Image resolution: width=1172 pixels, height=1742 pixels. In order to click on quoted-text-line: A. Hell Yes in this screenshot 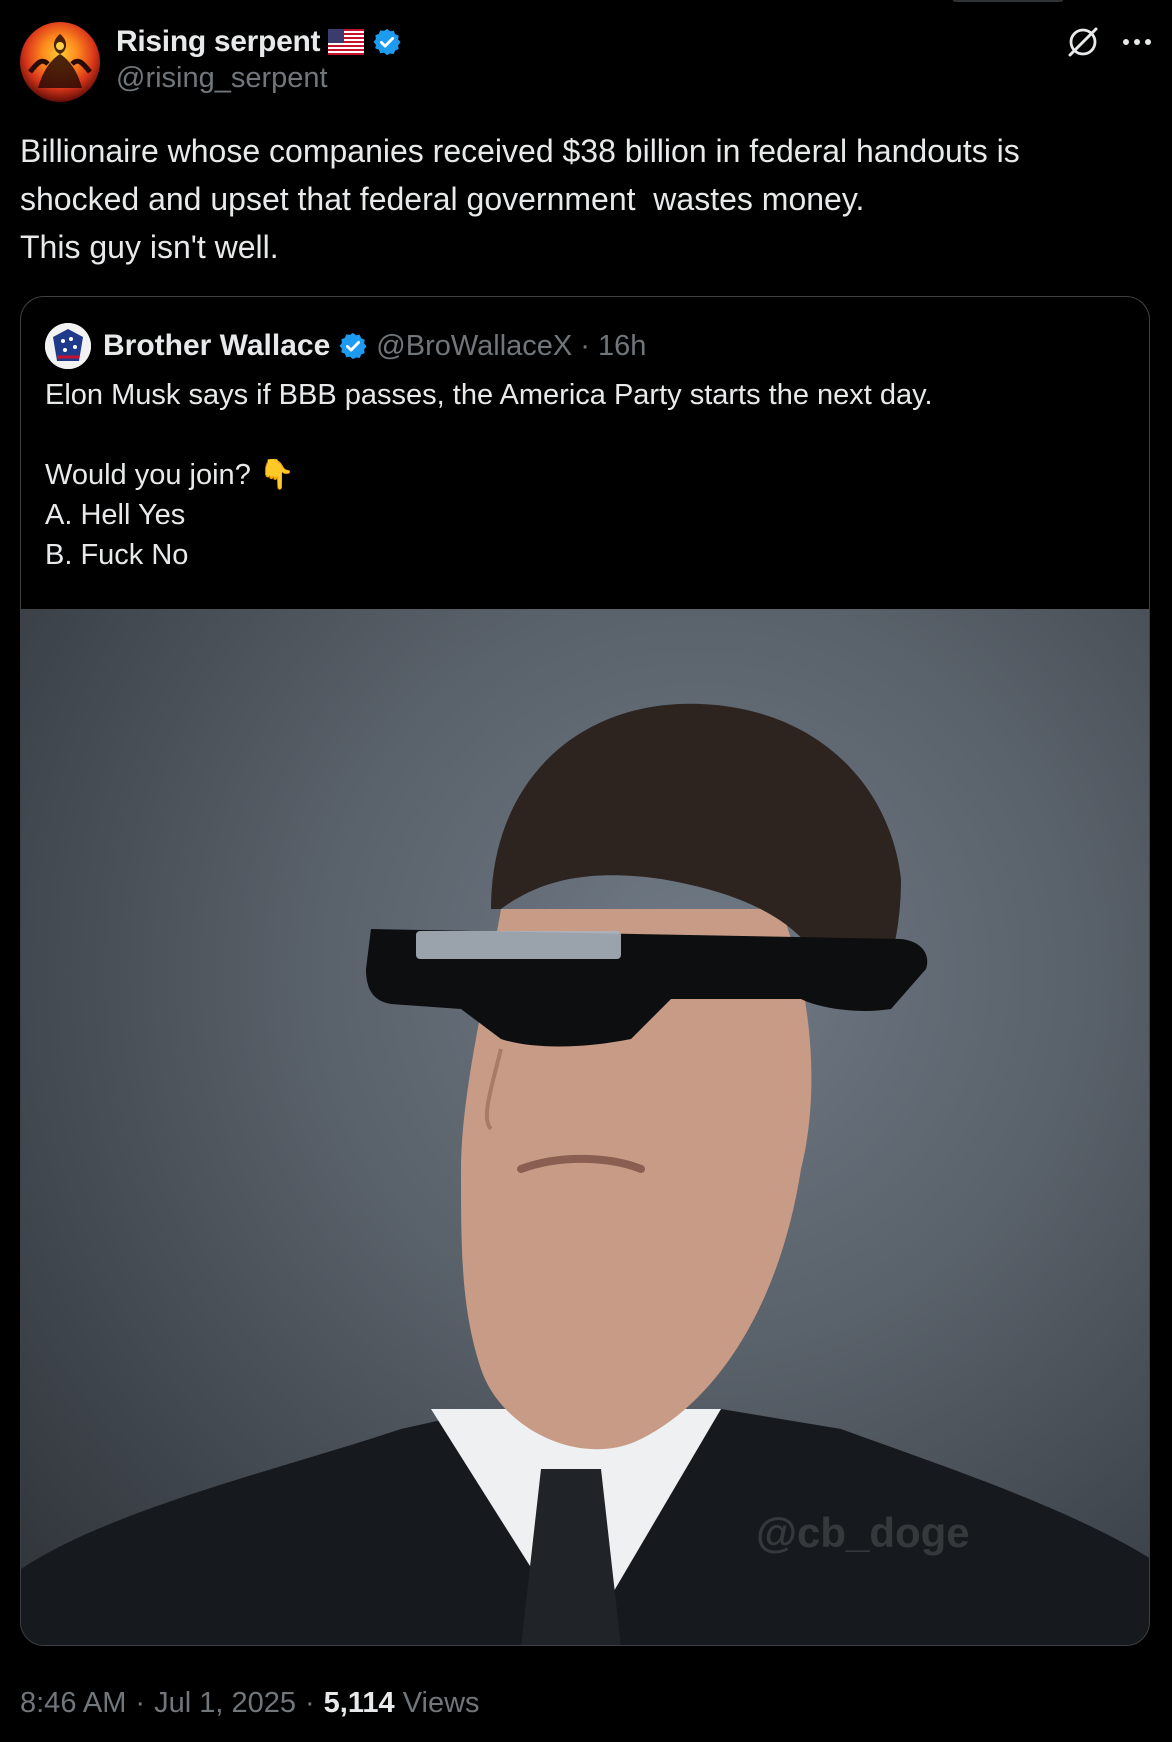, I will do `click(115, 515)`.